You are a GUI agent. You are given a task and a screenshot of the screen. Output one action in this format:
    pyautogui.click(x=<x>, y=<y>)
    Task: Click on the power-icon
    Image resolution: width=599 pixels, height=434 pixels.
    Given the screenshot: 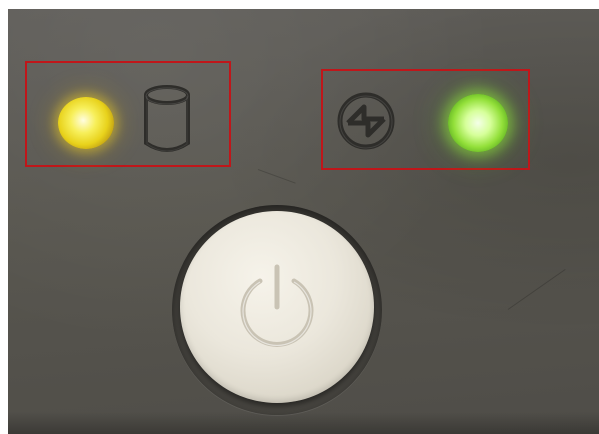 What is the action you would take?
    pyautogui.click(x=277, y=305)
    